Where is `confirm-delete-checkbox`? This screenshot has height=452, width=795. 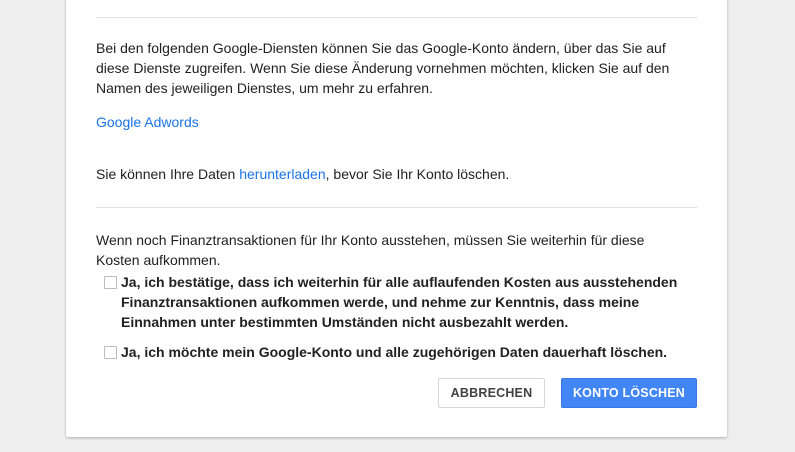
confirm-delete-checkbox is located at coordinates (110, 352).